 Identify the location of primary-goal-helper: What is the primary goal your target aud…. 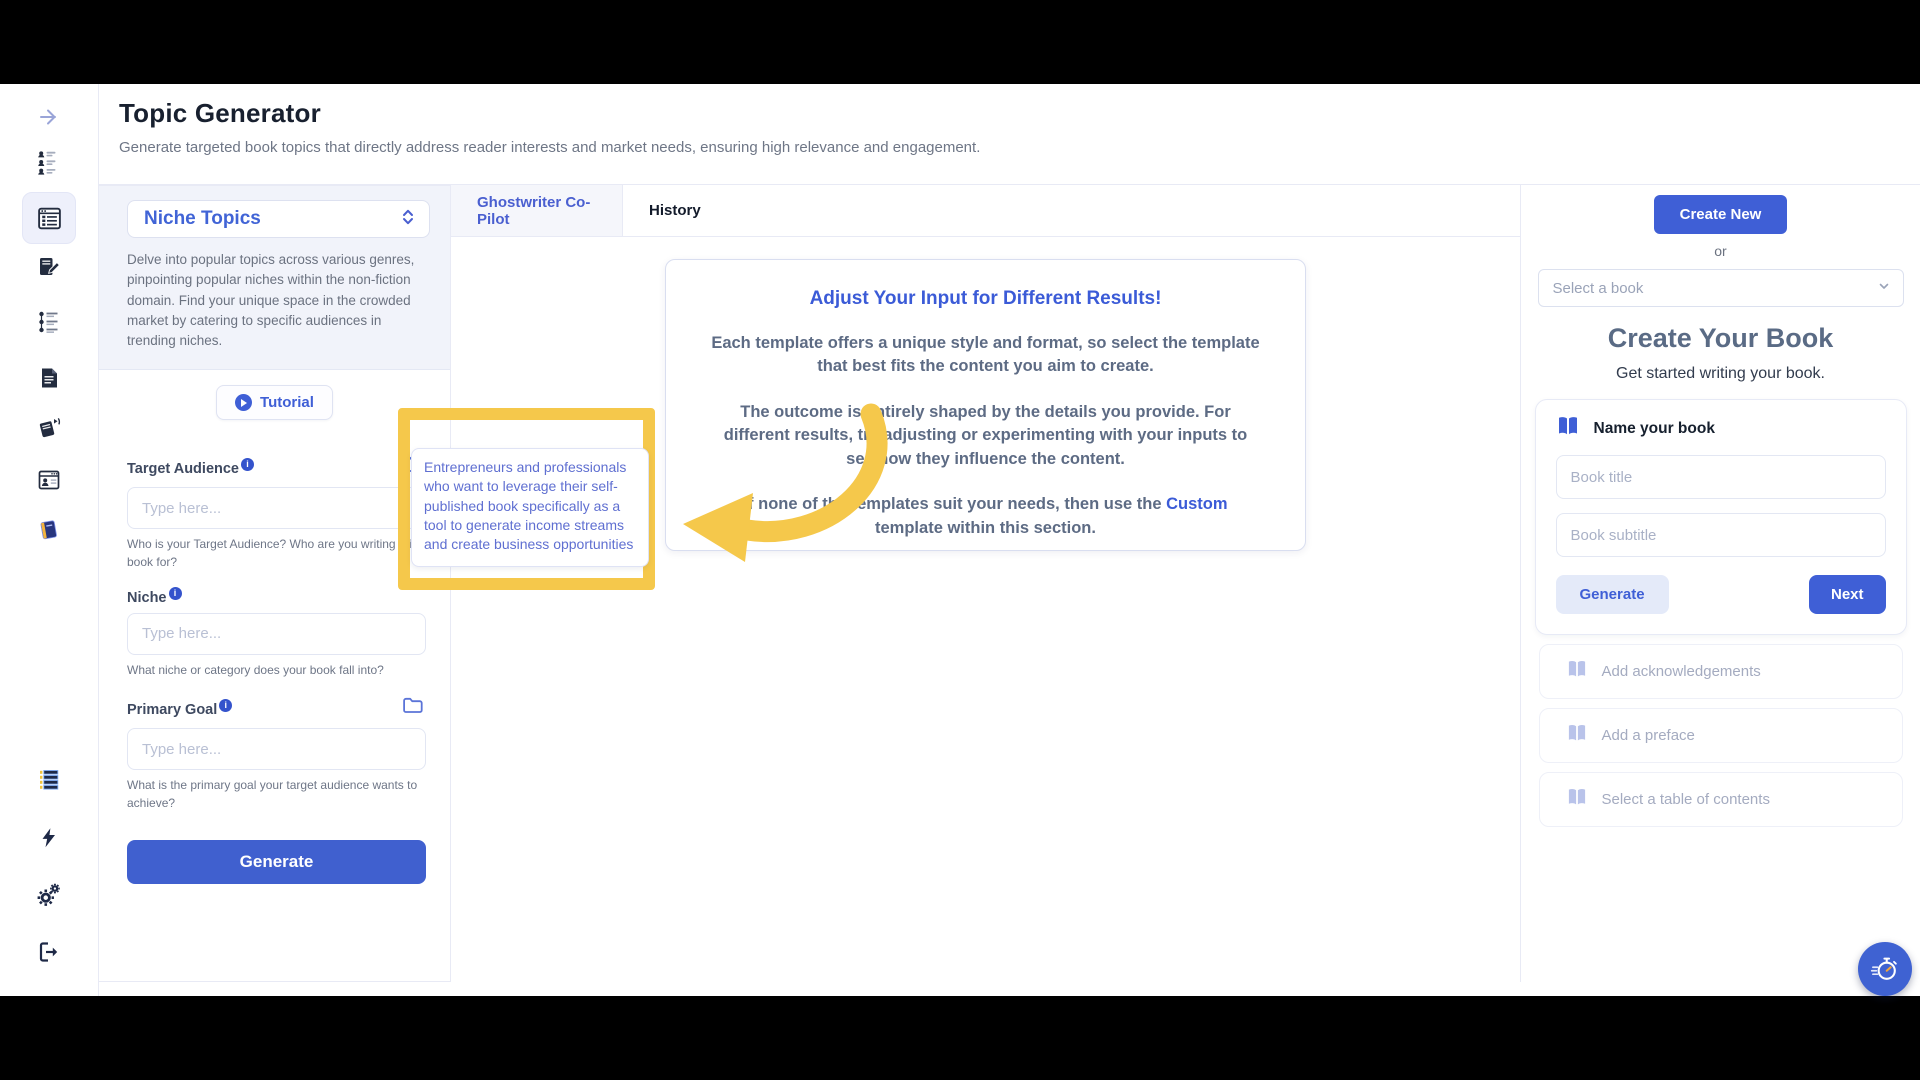
(272, 794).